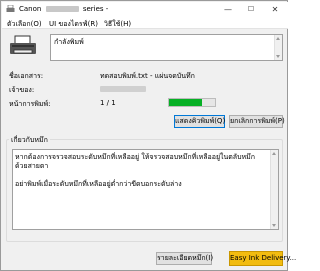  What do you see at coordinates (24, 24) in the screenshot?
I see `menu-options: ตัวเลือก(O)` at bounding box center [24, 24].